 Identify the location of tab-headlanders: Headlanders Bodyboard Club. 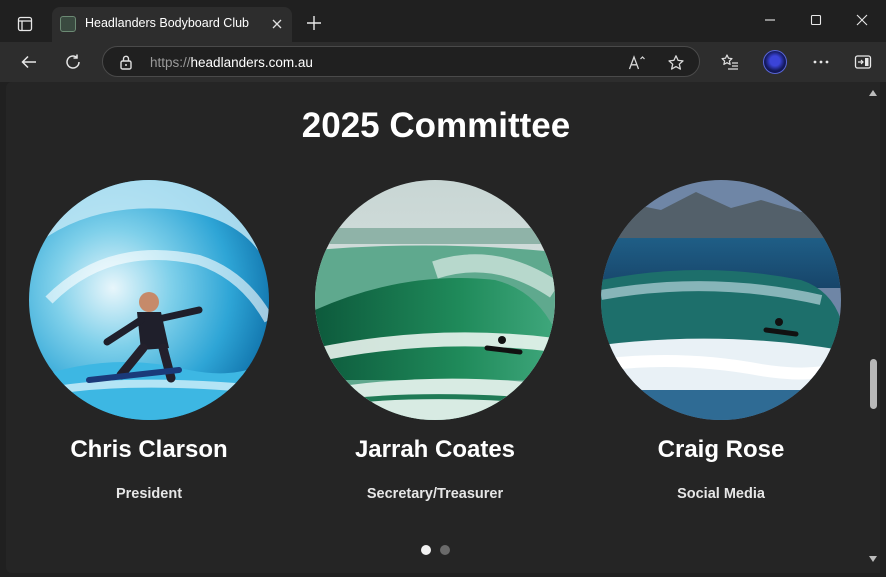
(172, 24).